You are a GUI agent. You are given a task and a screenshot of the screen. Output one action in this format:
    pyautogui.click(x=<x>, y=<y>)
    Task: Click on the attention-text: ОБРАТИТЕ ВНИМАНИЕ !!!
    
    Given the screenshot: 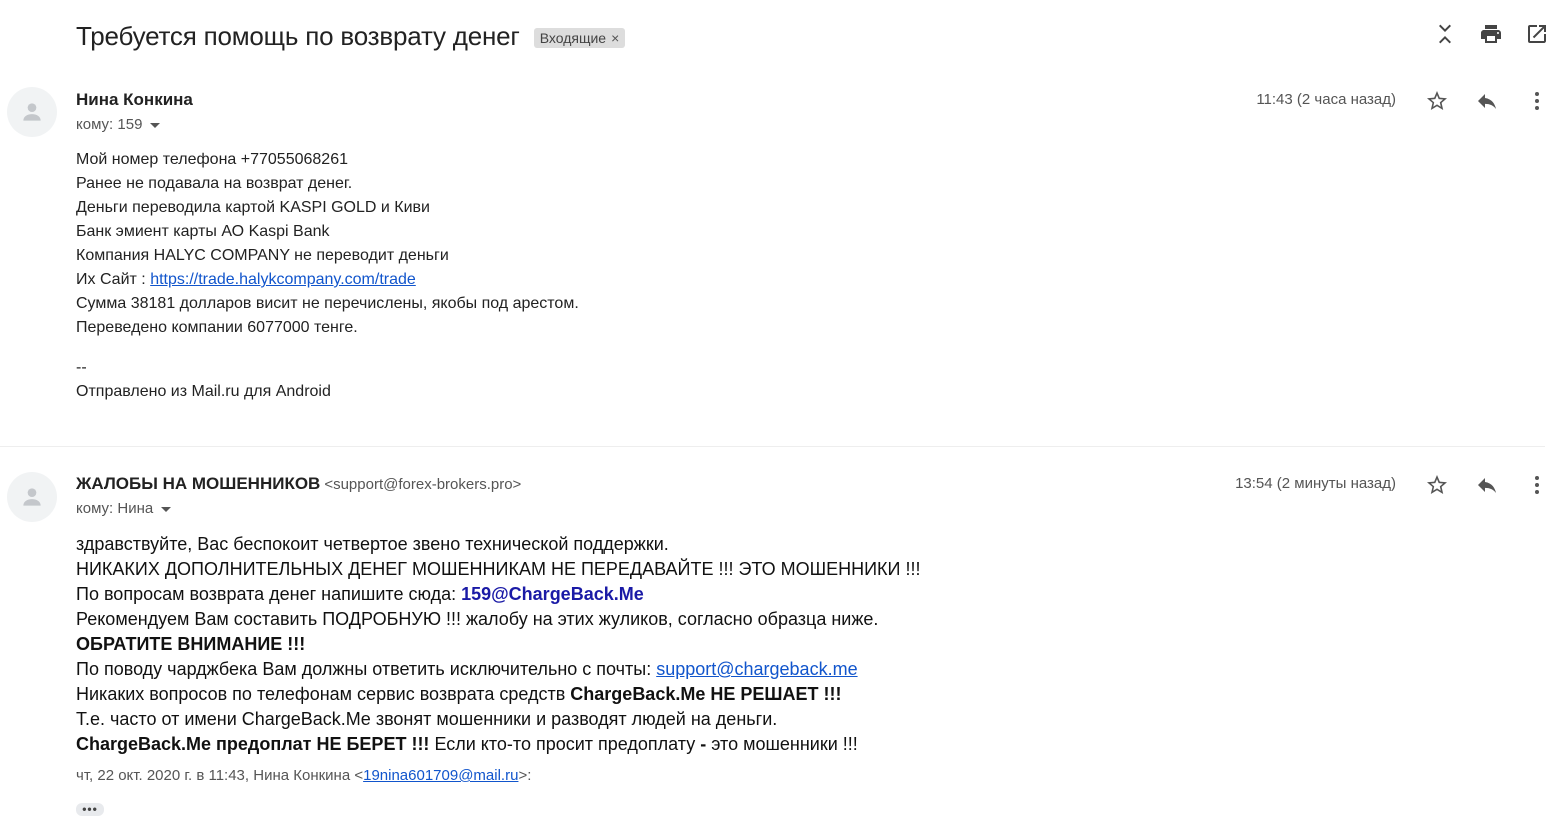 What is the action you would take?
    pyautogui.click(x=191, y=644)
    